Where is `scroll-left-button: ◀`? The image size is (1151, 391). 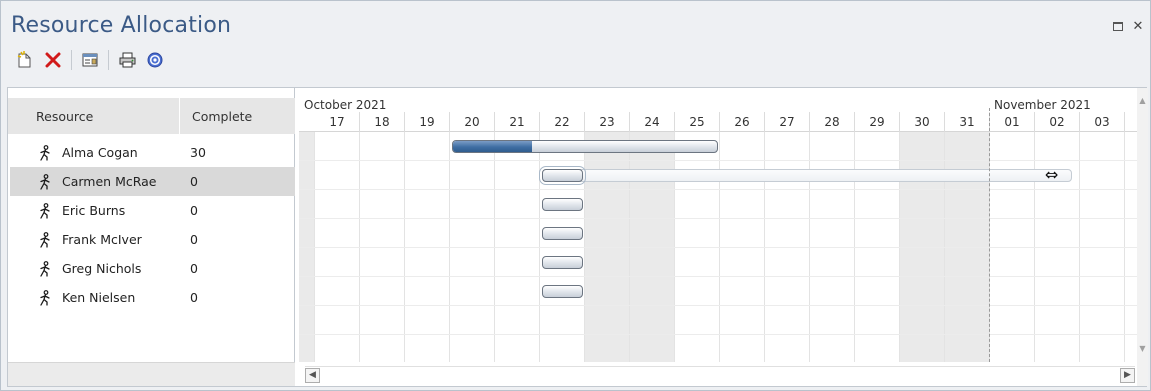
scroll-left-button: ◀ is located at coordinates (312, 375).